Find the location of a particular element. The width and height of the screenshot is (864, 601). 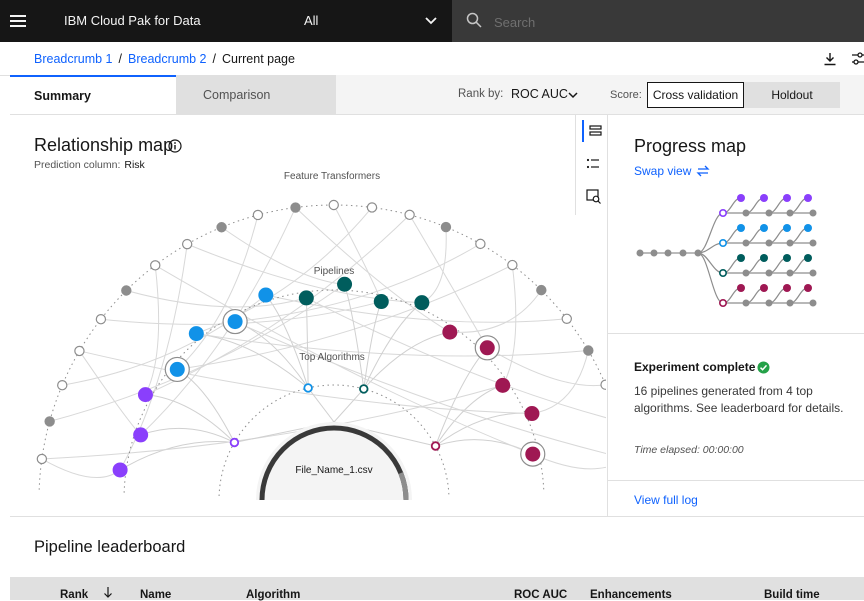

breadcrumb-link-1: Breadcrumb 1 is located at coordinates (73, 59).